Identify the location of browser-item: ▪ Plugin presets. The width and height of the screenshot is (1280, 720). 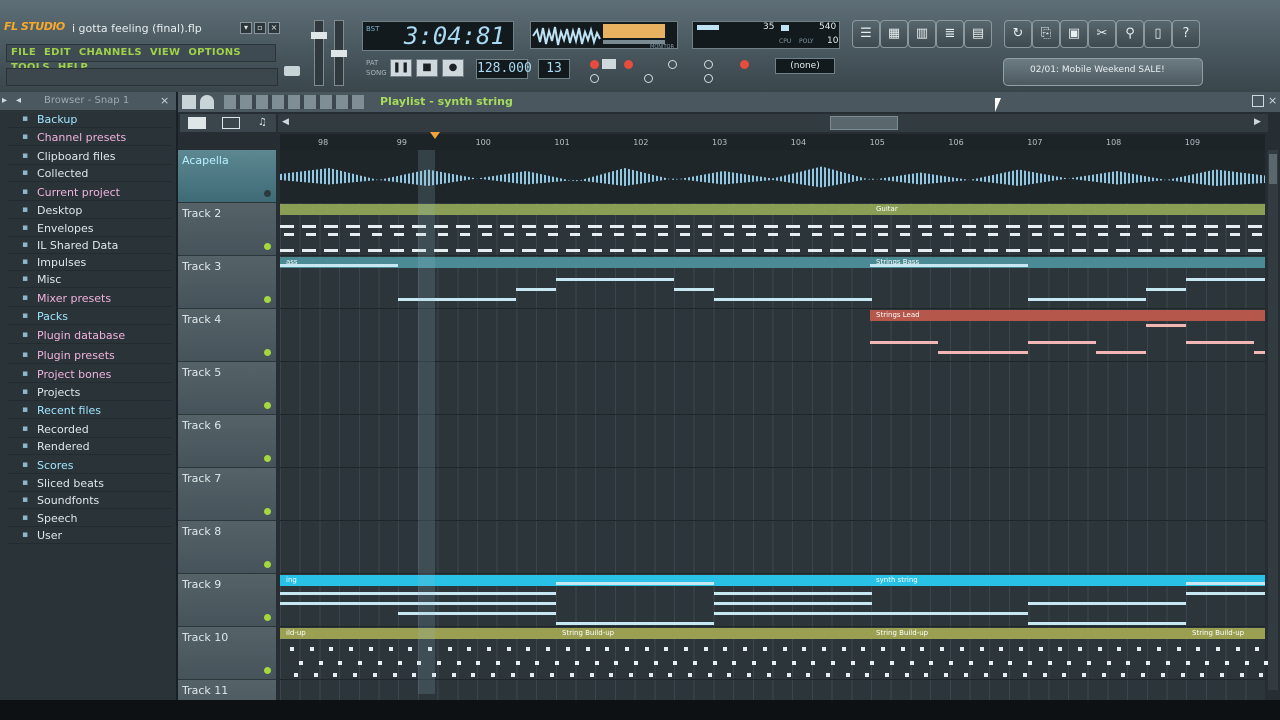
(90, 355).